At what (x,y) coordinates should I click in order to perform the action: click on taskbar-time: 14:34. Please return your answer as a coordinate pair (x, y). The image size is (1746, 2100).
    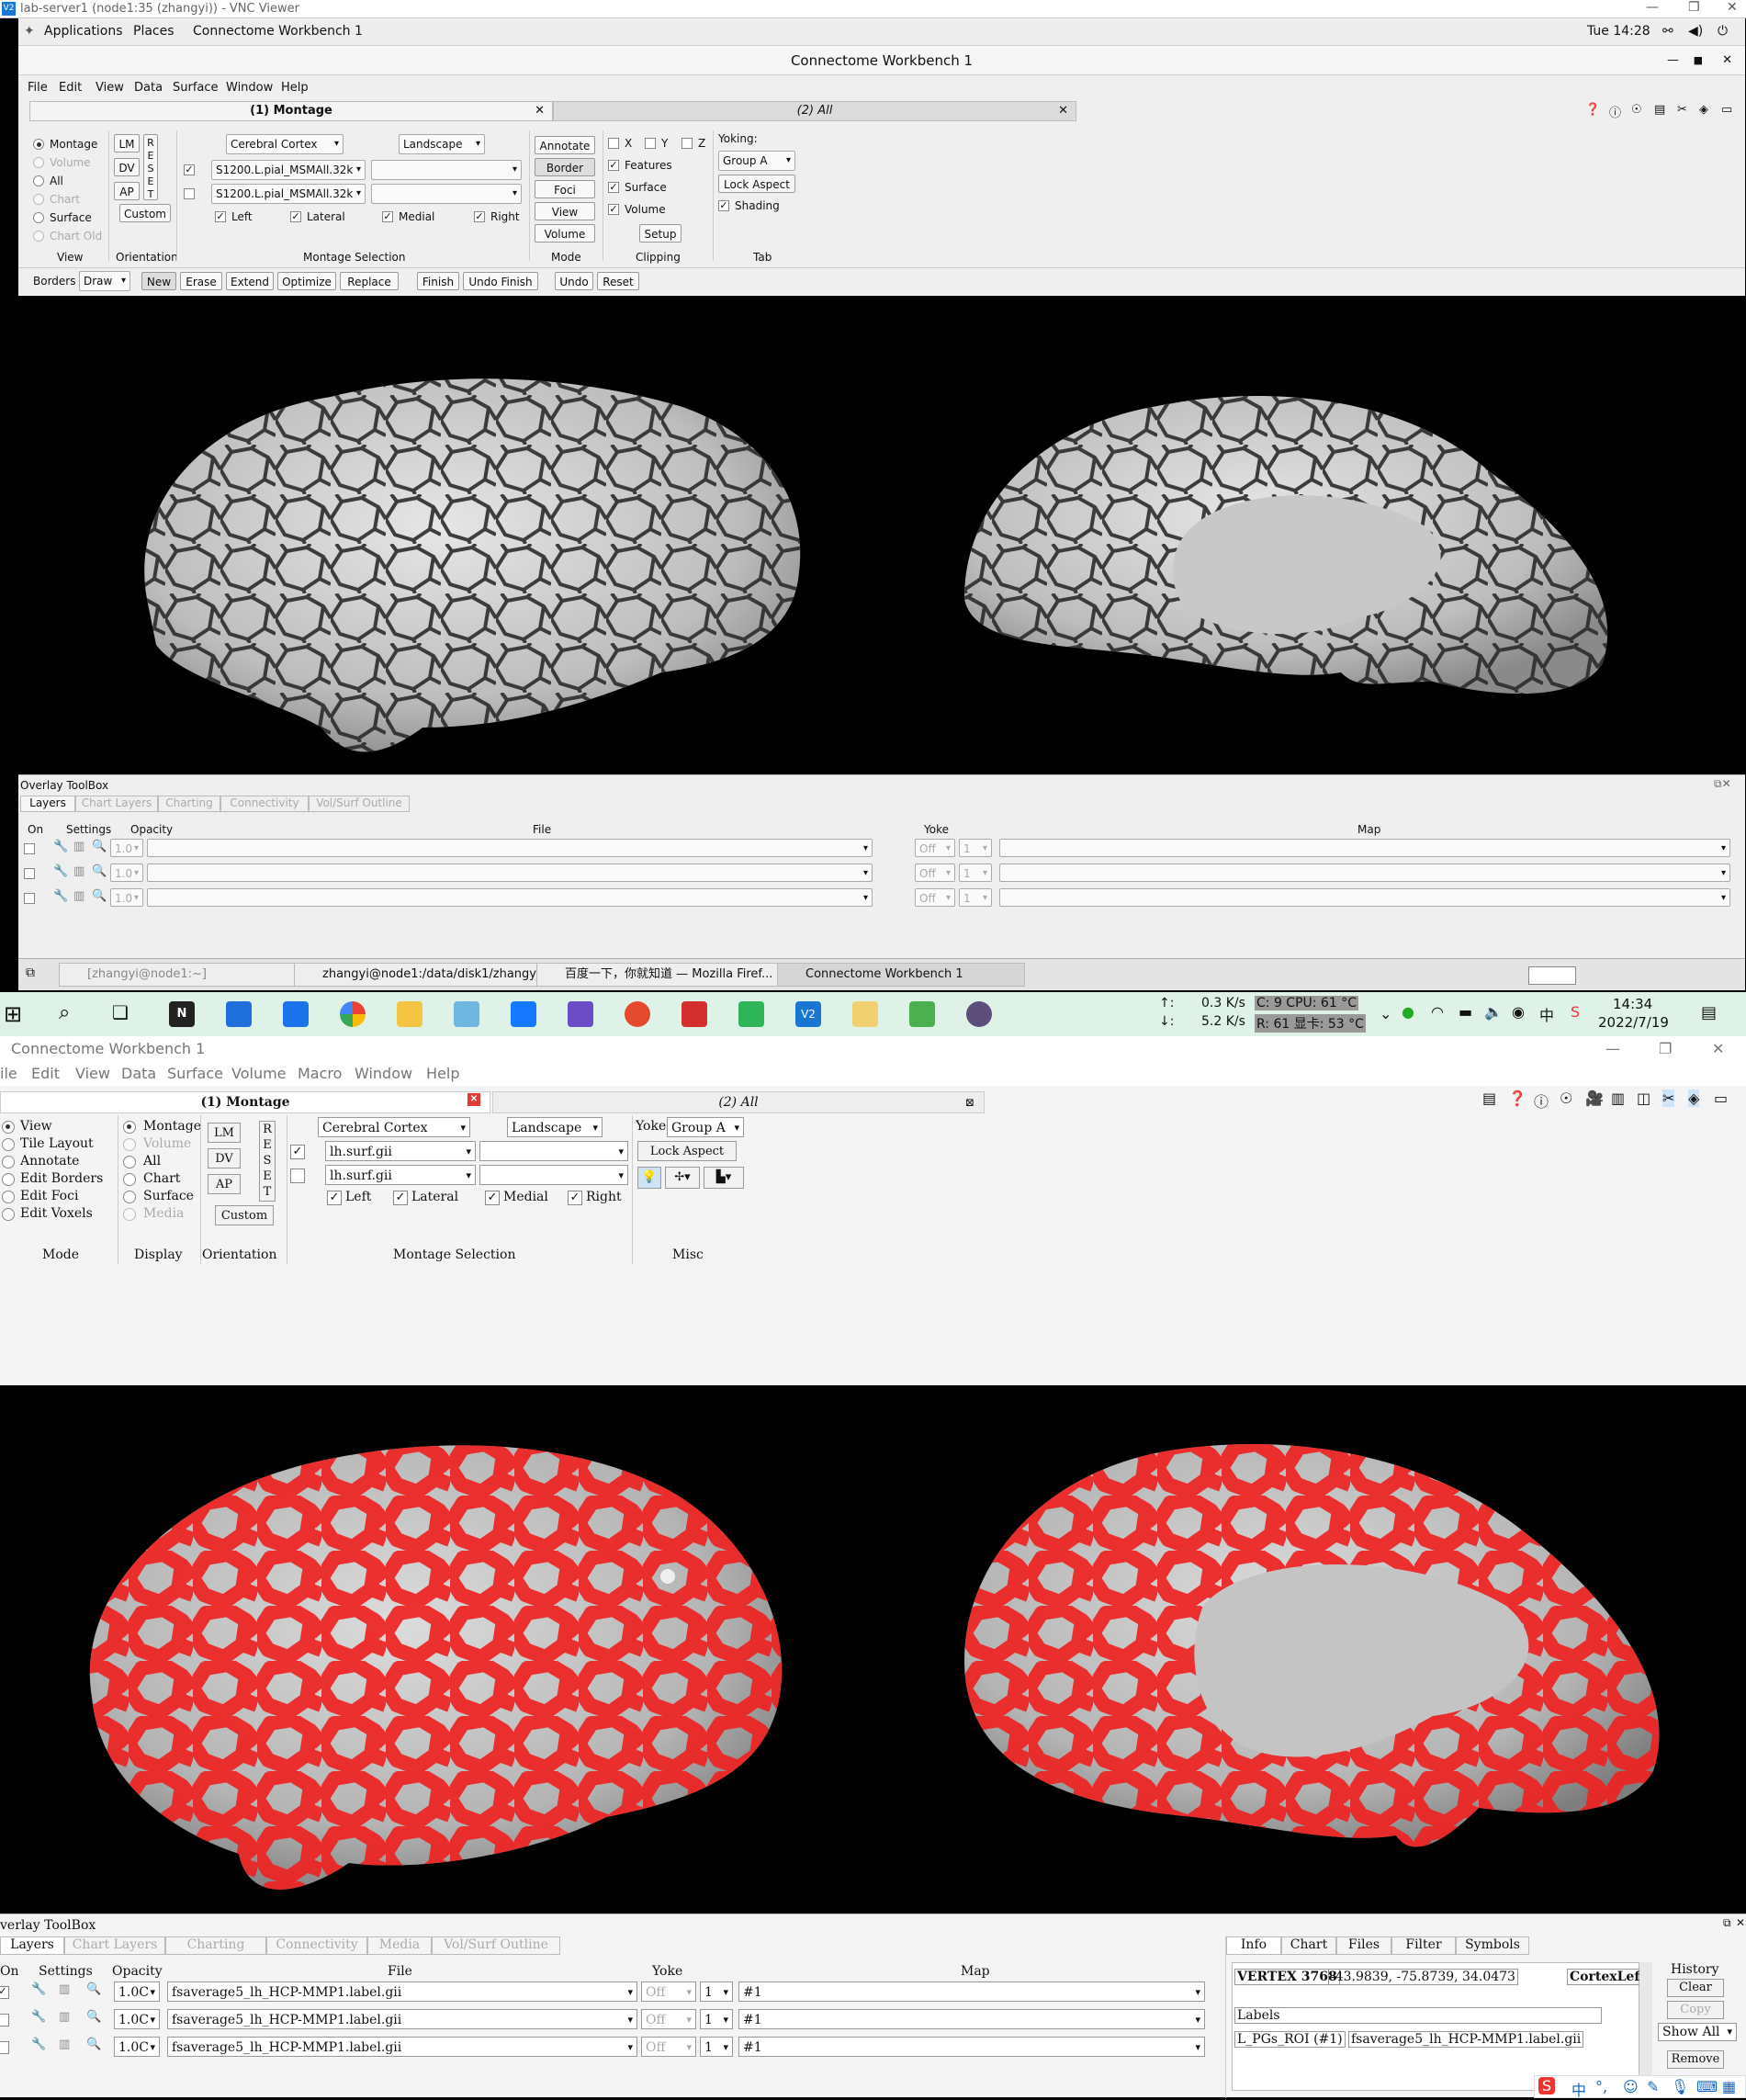
    Looking at the image, I should click on (1632, 1004).